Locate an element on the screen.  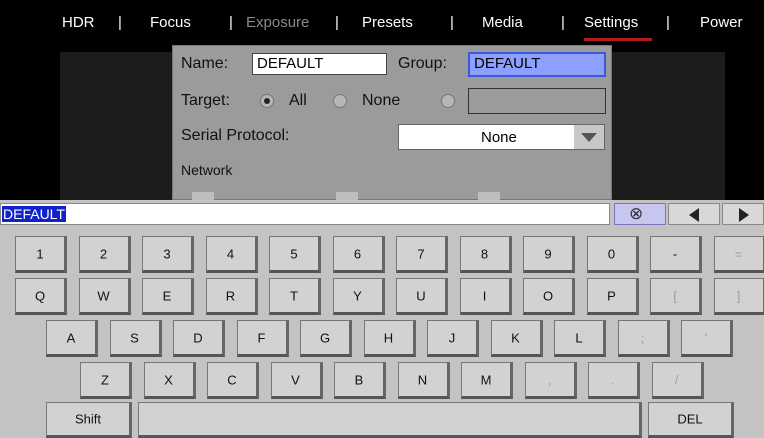
key-label: ' is located at coordinates (706, 337).